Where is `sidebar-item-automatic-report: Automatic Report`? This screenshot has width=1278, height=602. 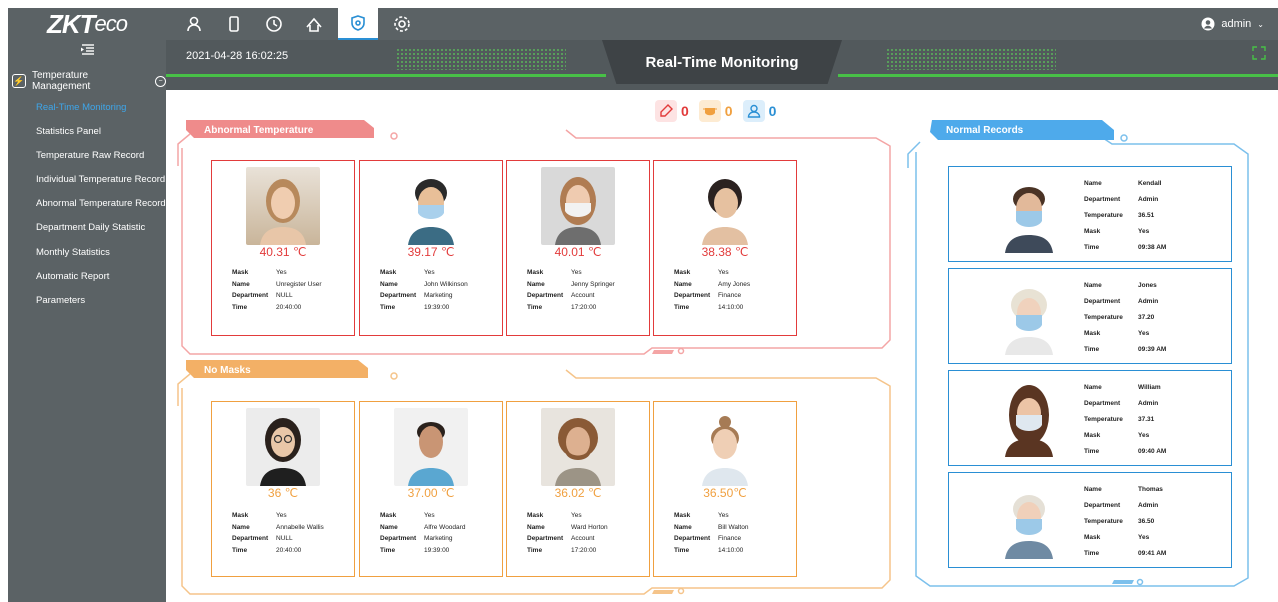 sidebar-item-automatic-report: Automatic Report is located at coordinates (72, 276).